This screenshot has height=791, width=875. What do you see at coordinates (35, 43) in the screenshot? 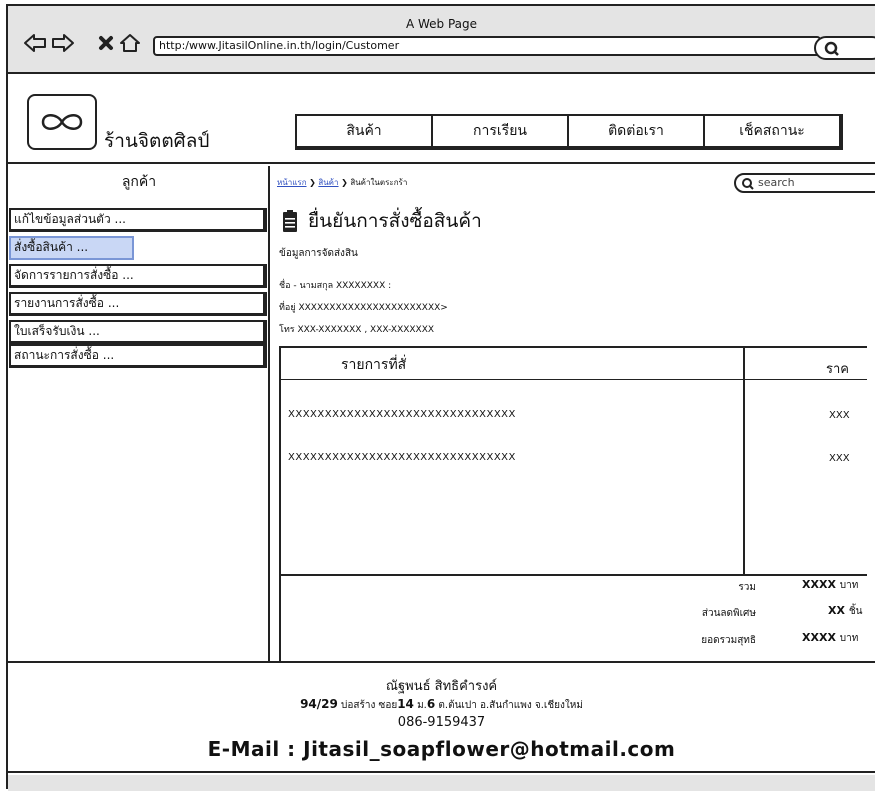
I see `back-arrow-icon` at bounding box center [35, 43].